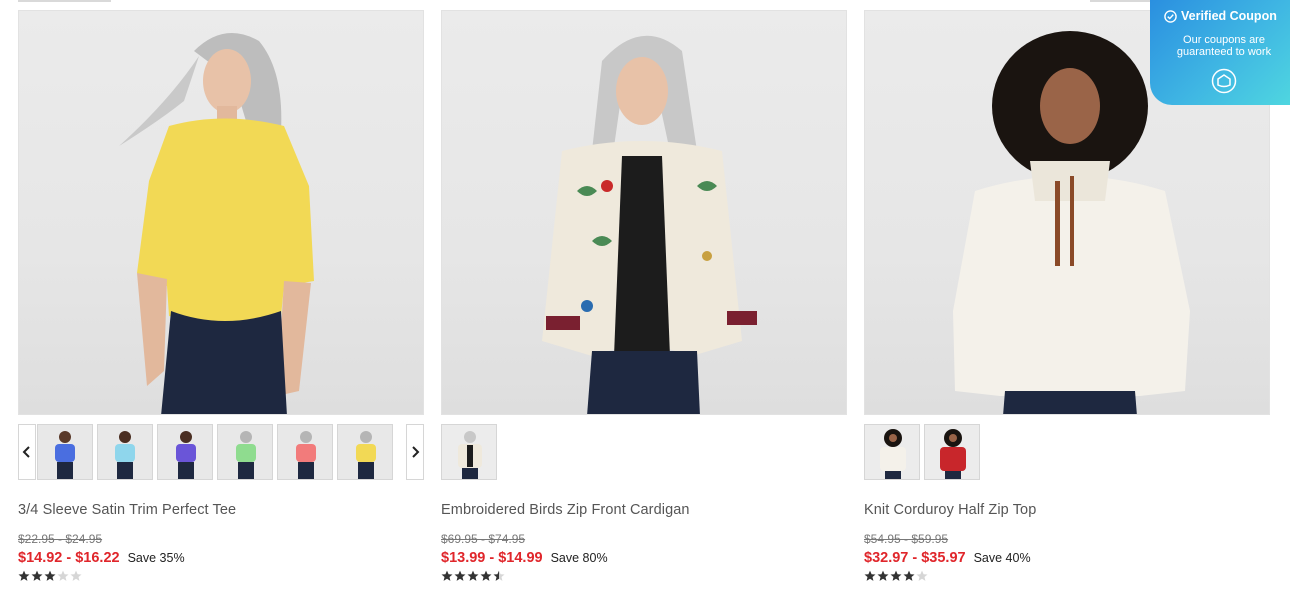  What do you see at coordinates (1170, 16) in the screenshot?
I see `check-circle-icon` at bounding box center [1170, 16].